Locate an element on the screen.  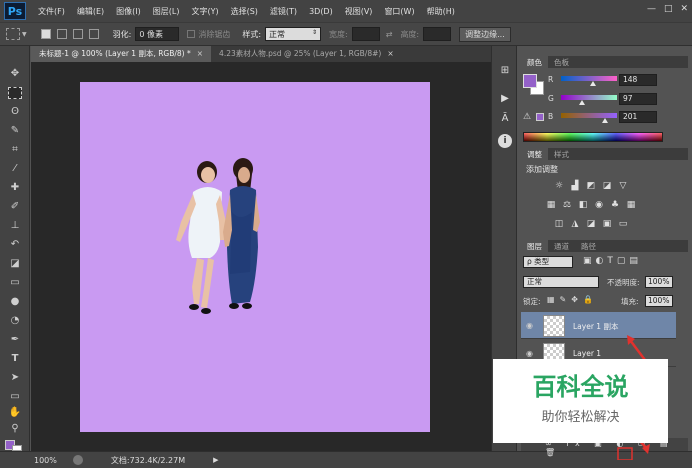
r-value-input: 148 is located at coordinates (638, 80).